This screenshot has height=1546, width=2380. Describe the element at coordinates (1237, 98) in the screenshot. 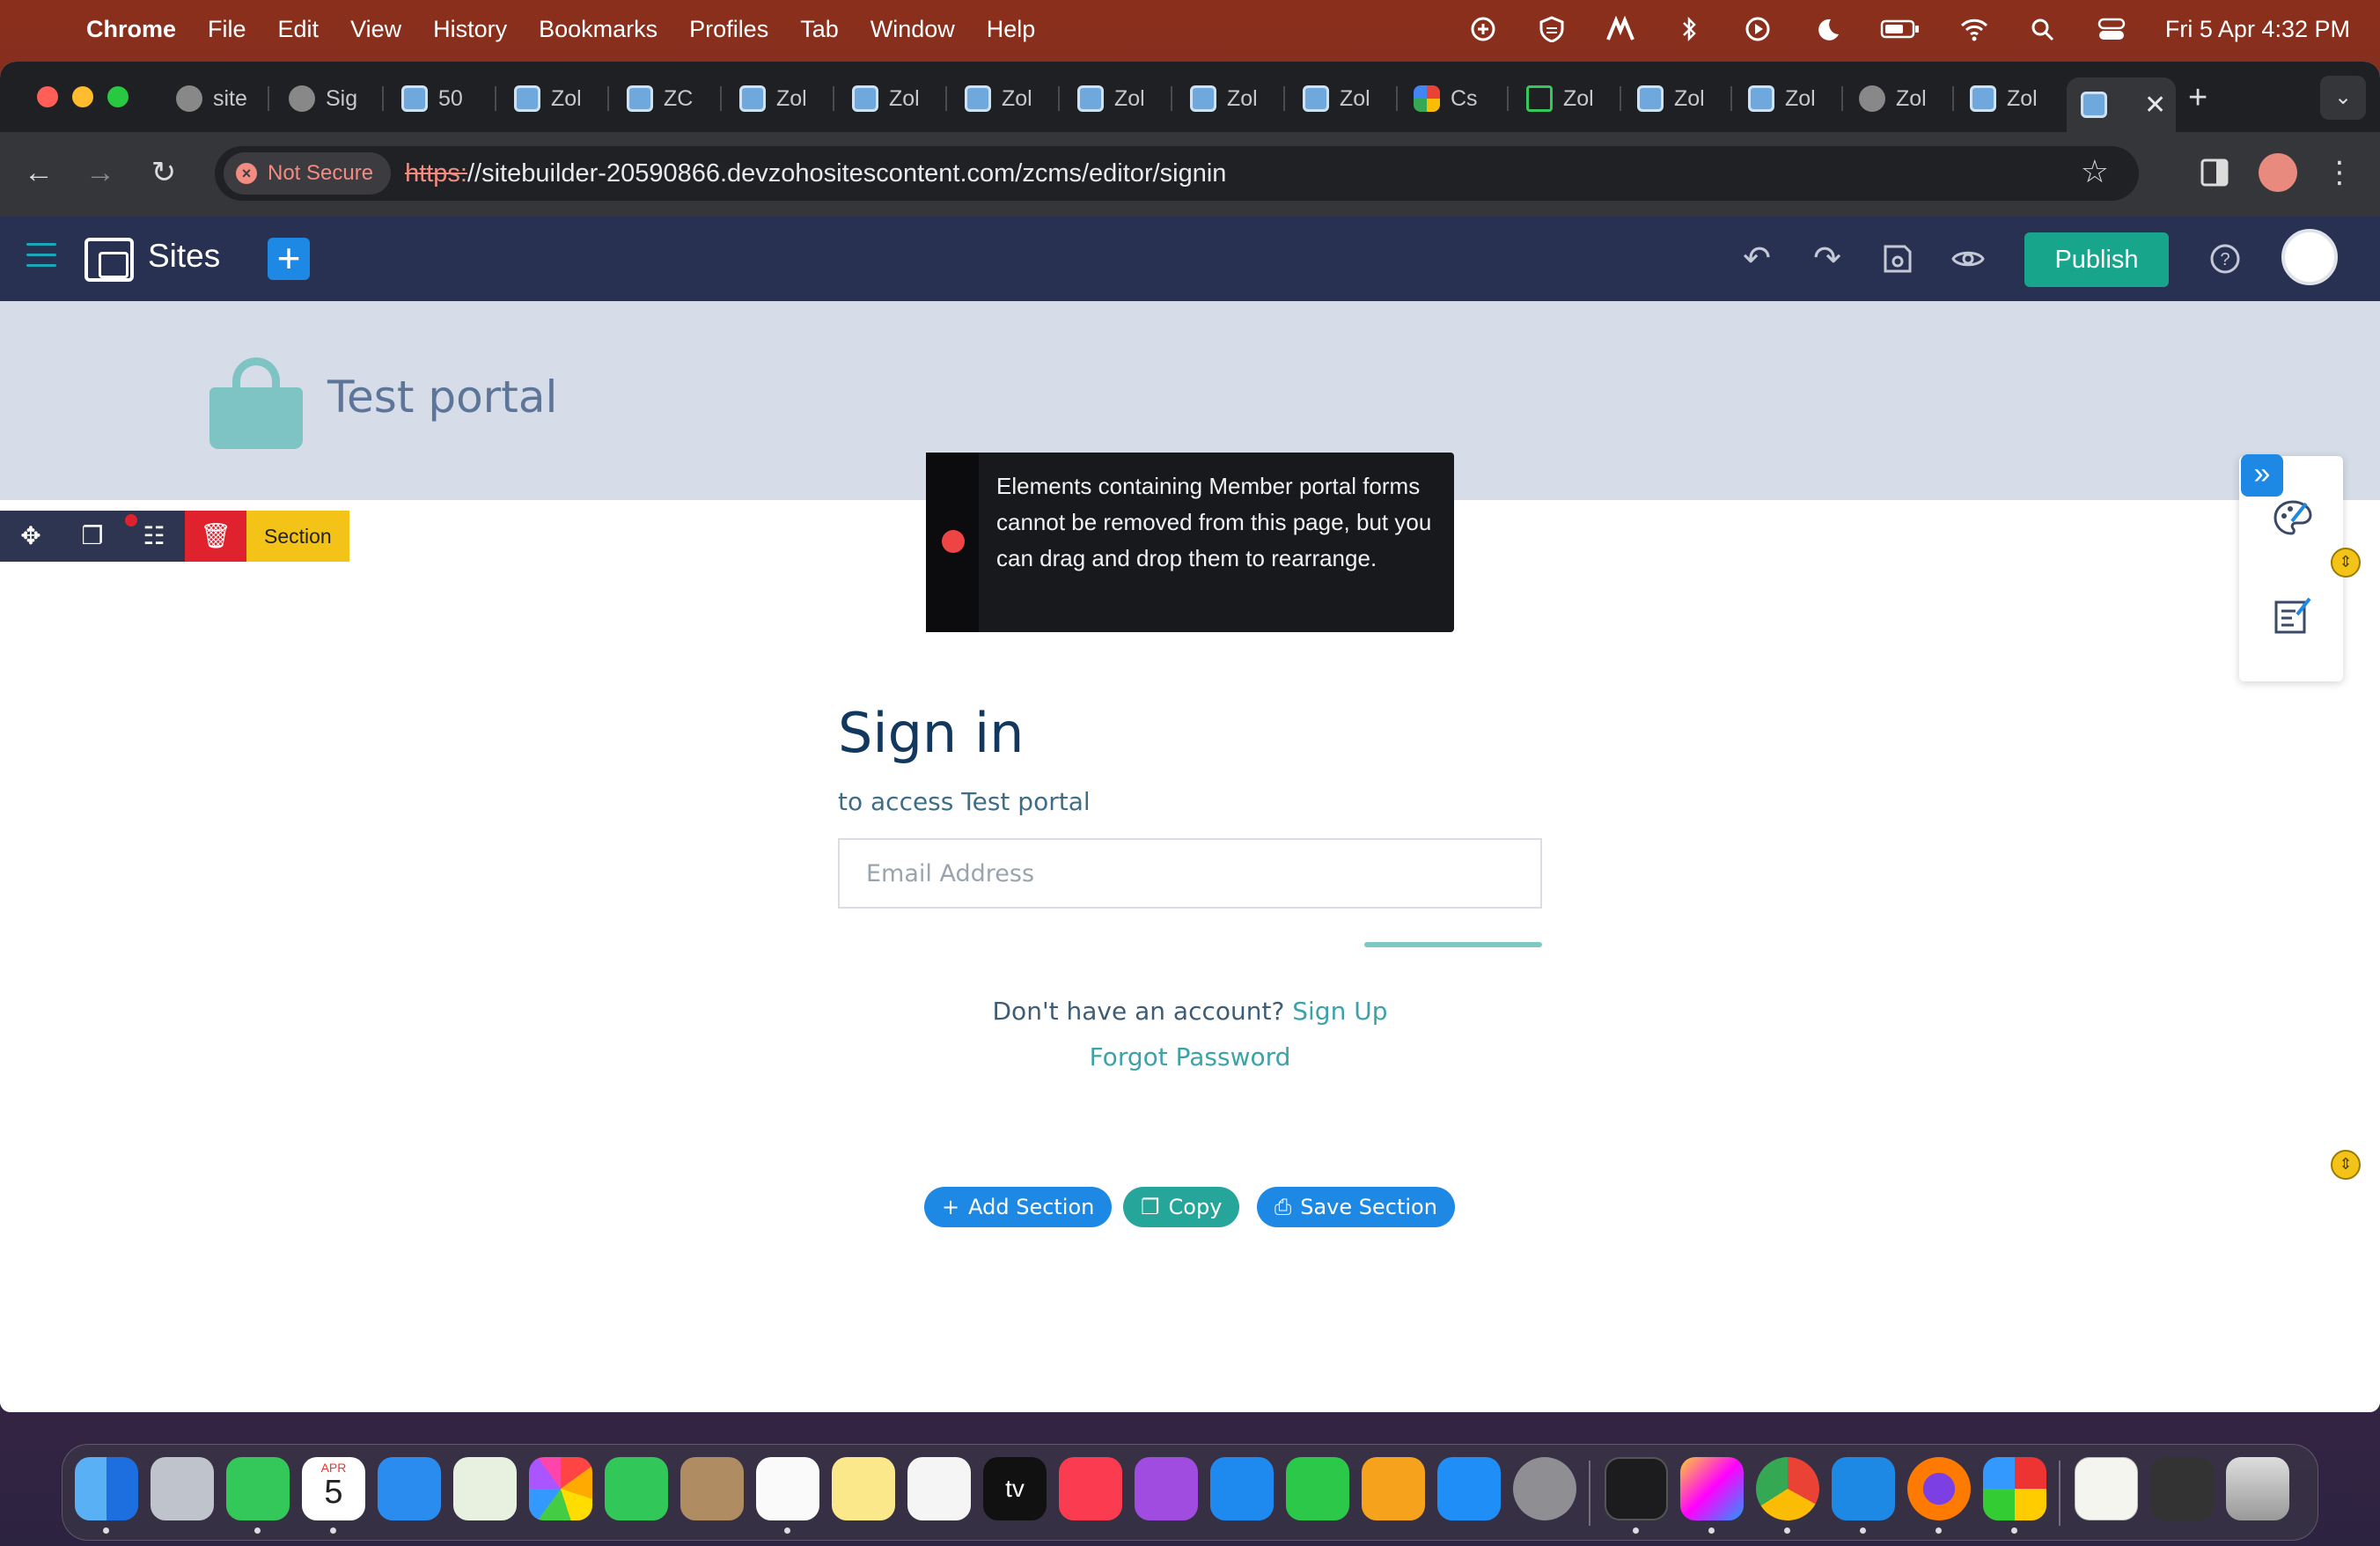

I see `tab-10: Zol` at that location.